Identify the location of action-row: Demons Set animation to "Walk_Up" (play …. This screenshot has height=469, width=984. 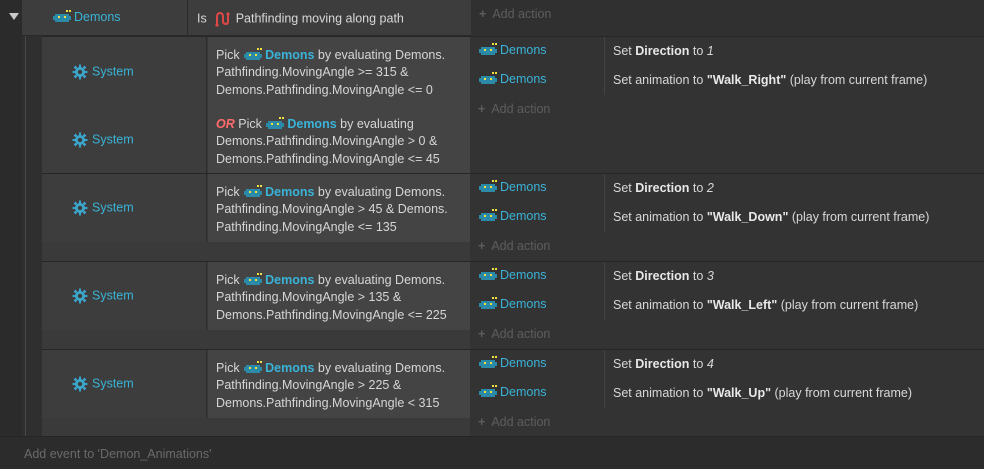
(731, 393).